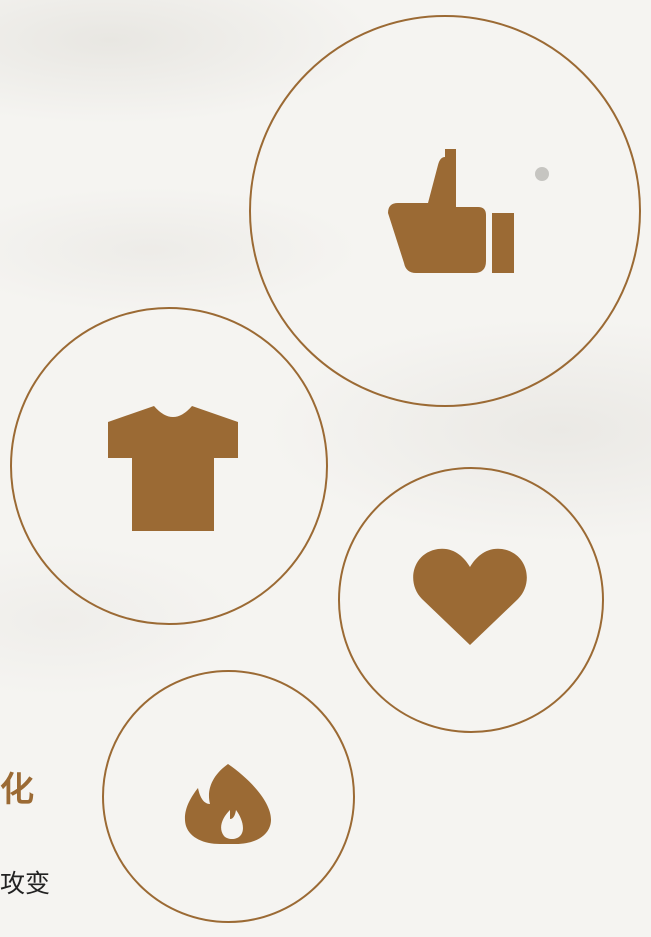  I want to click on heart-icon, so click(470, 597).